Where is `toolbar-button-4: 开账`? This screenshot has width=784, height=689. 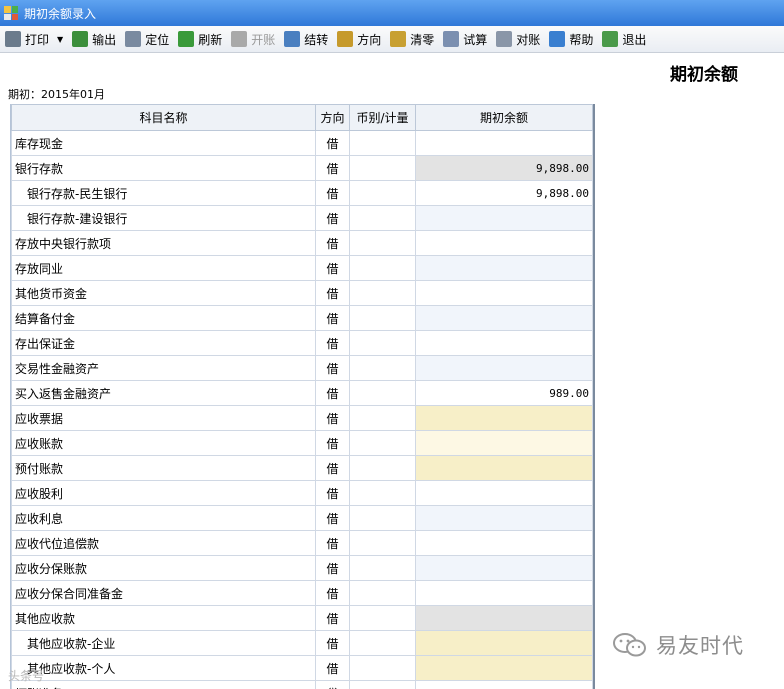 toolbar-button-4: 开账 is located at coordinates (253, 39).